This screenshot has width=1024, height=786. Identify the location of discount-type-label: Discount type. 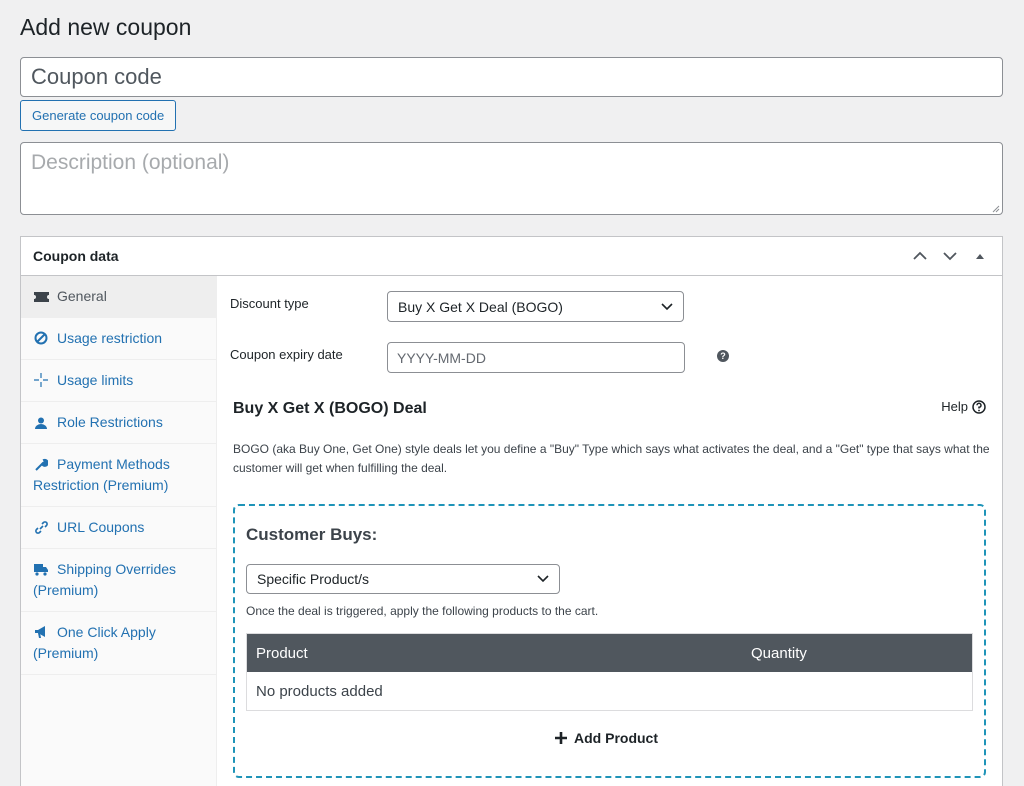
(269, 303).